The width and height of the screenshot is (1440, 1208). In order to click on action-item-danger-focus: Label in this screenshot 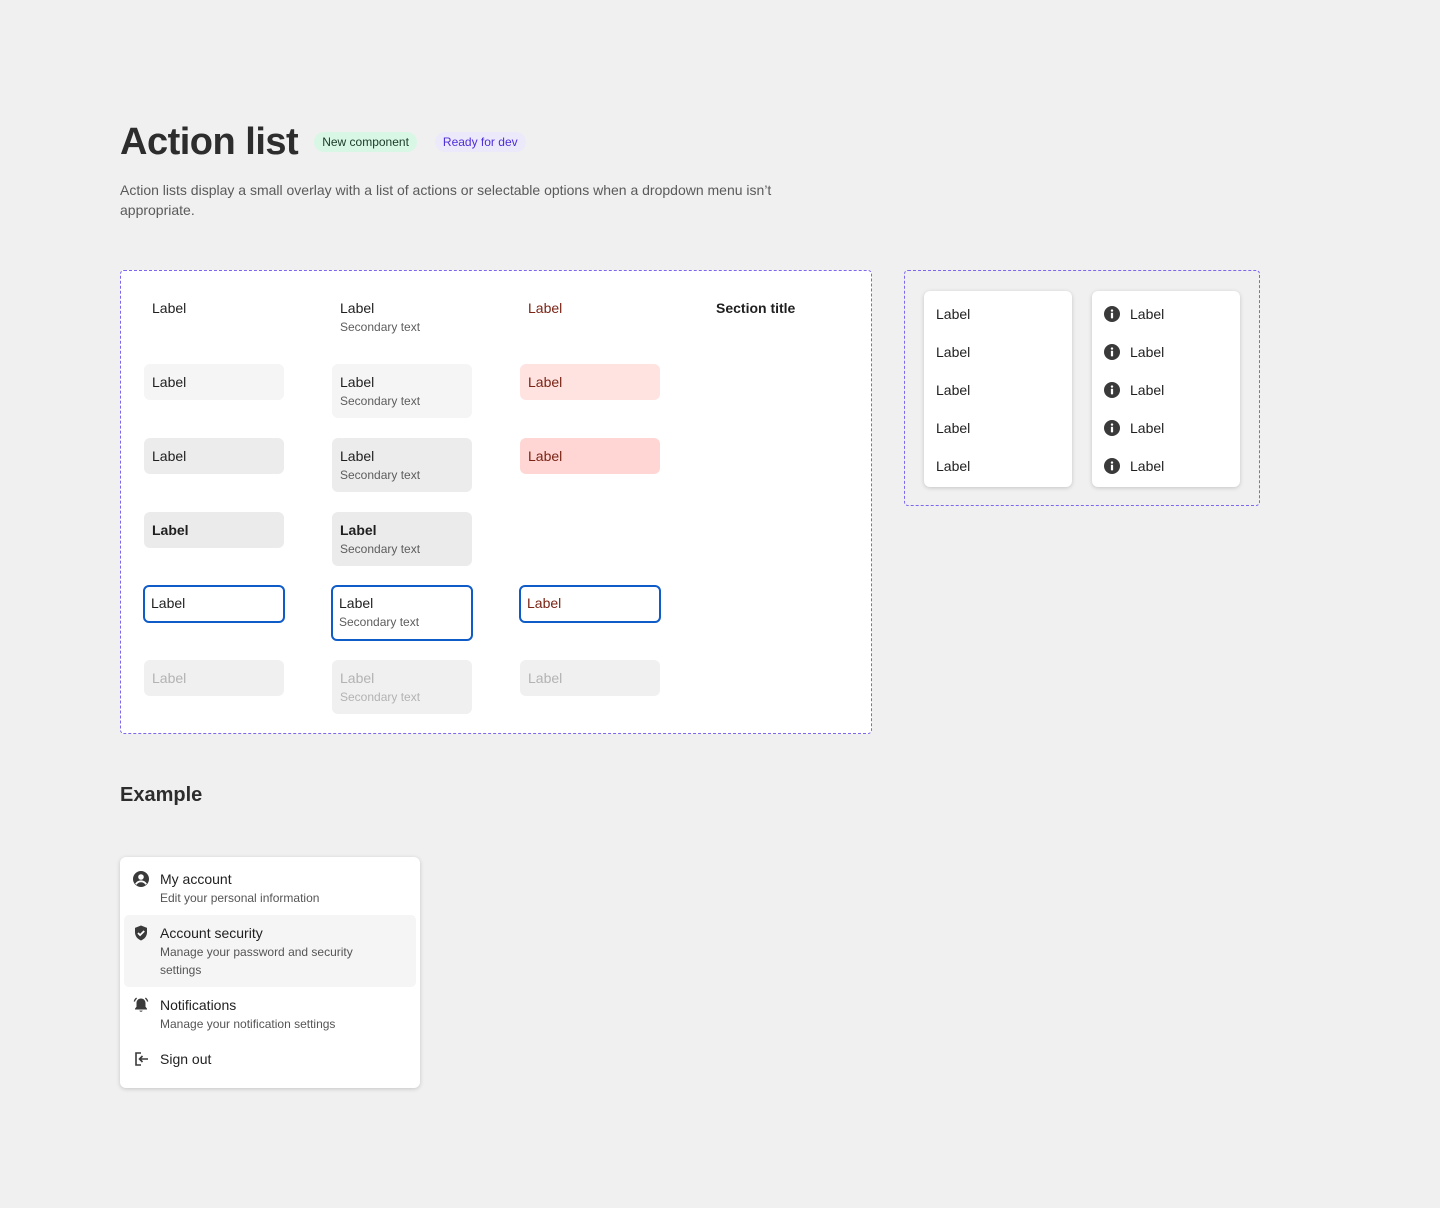, I will do `click(590, 604)`.